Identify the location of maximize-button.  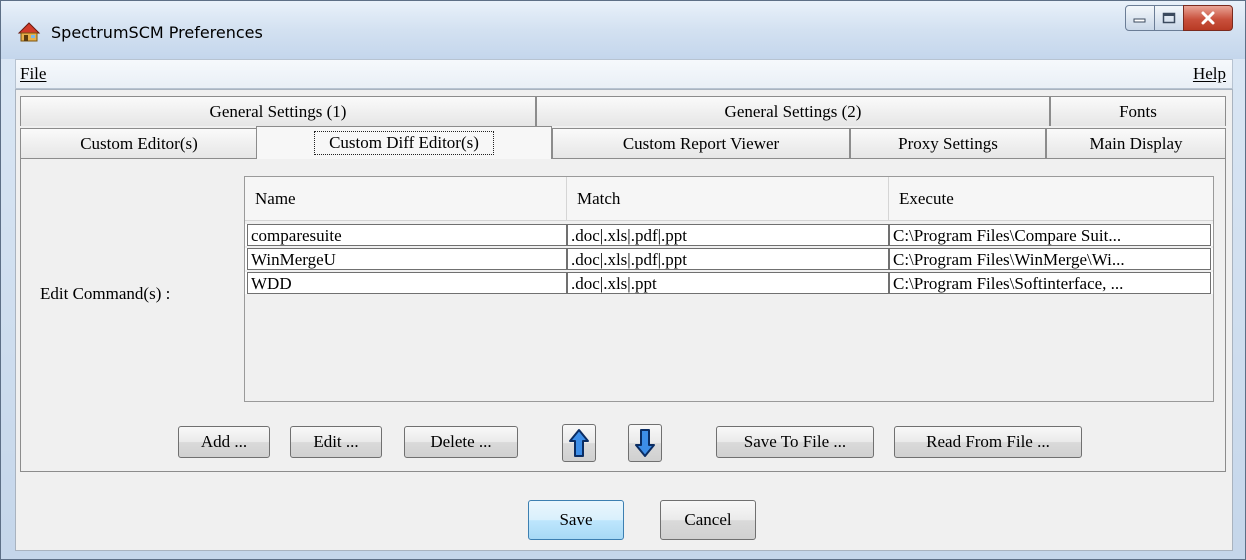
(1169, 18).